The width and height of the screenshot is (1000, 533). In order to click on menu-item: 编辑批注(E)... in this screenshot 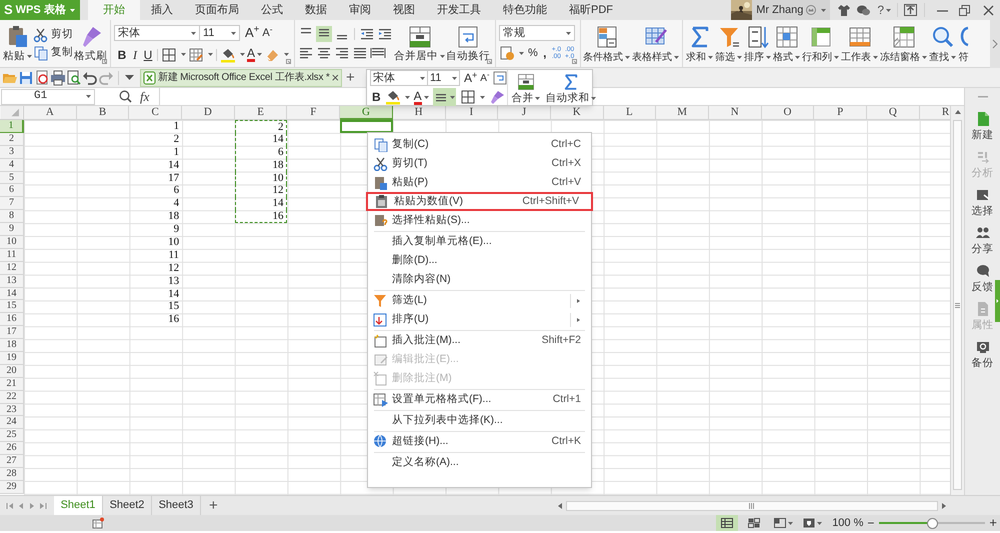, I will do `click(479, 359)`.